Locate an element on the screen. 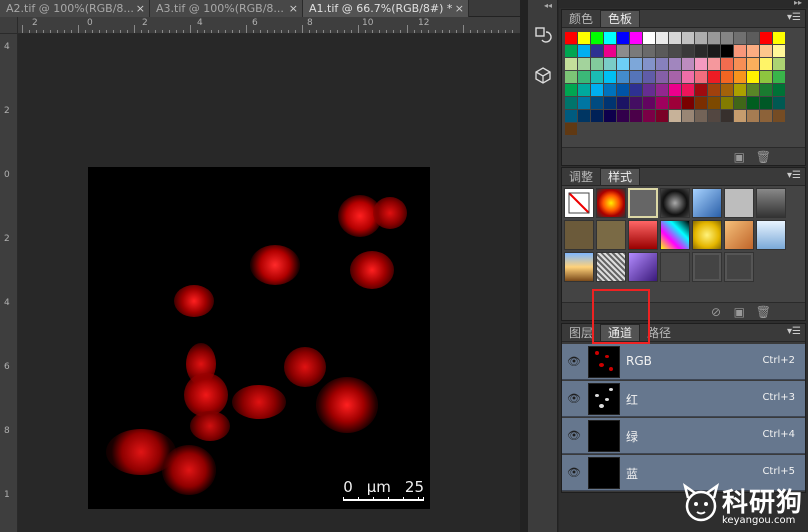 The image size is (808, 532). history-icon is located at coordinates (543, 35).